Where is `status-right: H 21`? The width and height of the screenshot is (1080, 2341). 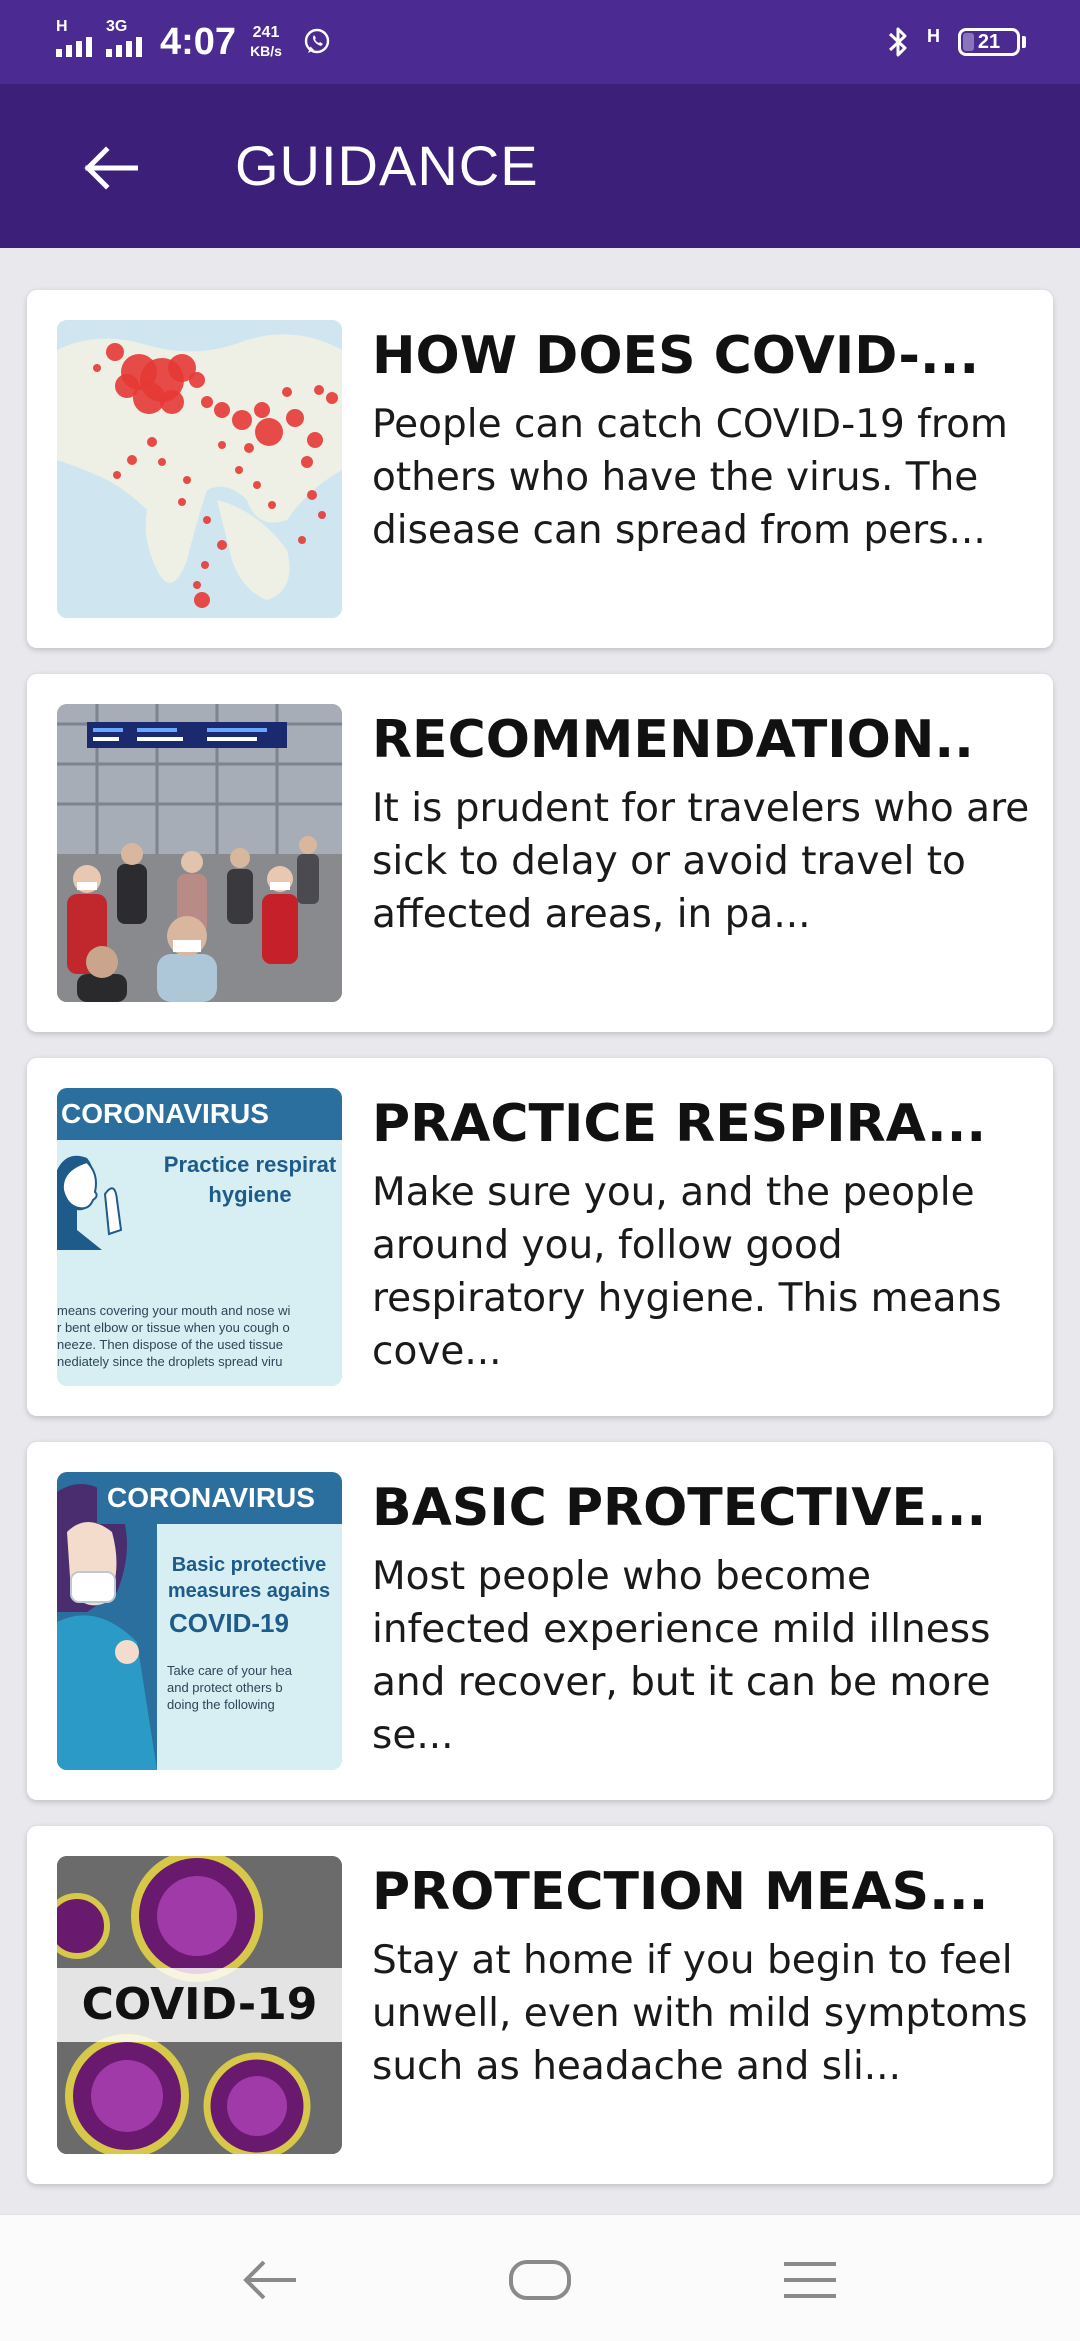 status-right: H 21 is located at coordinates (955, 42).